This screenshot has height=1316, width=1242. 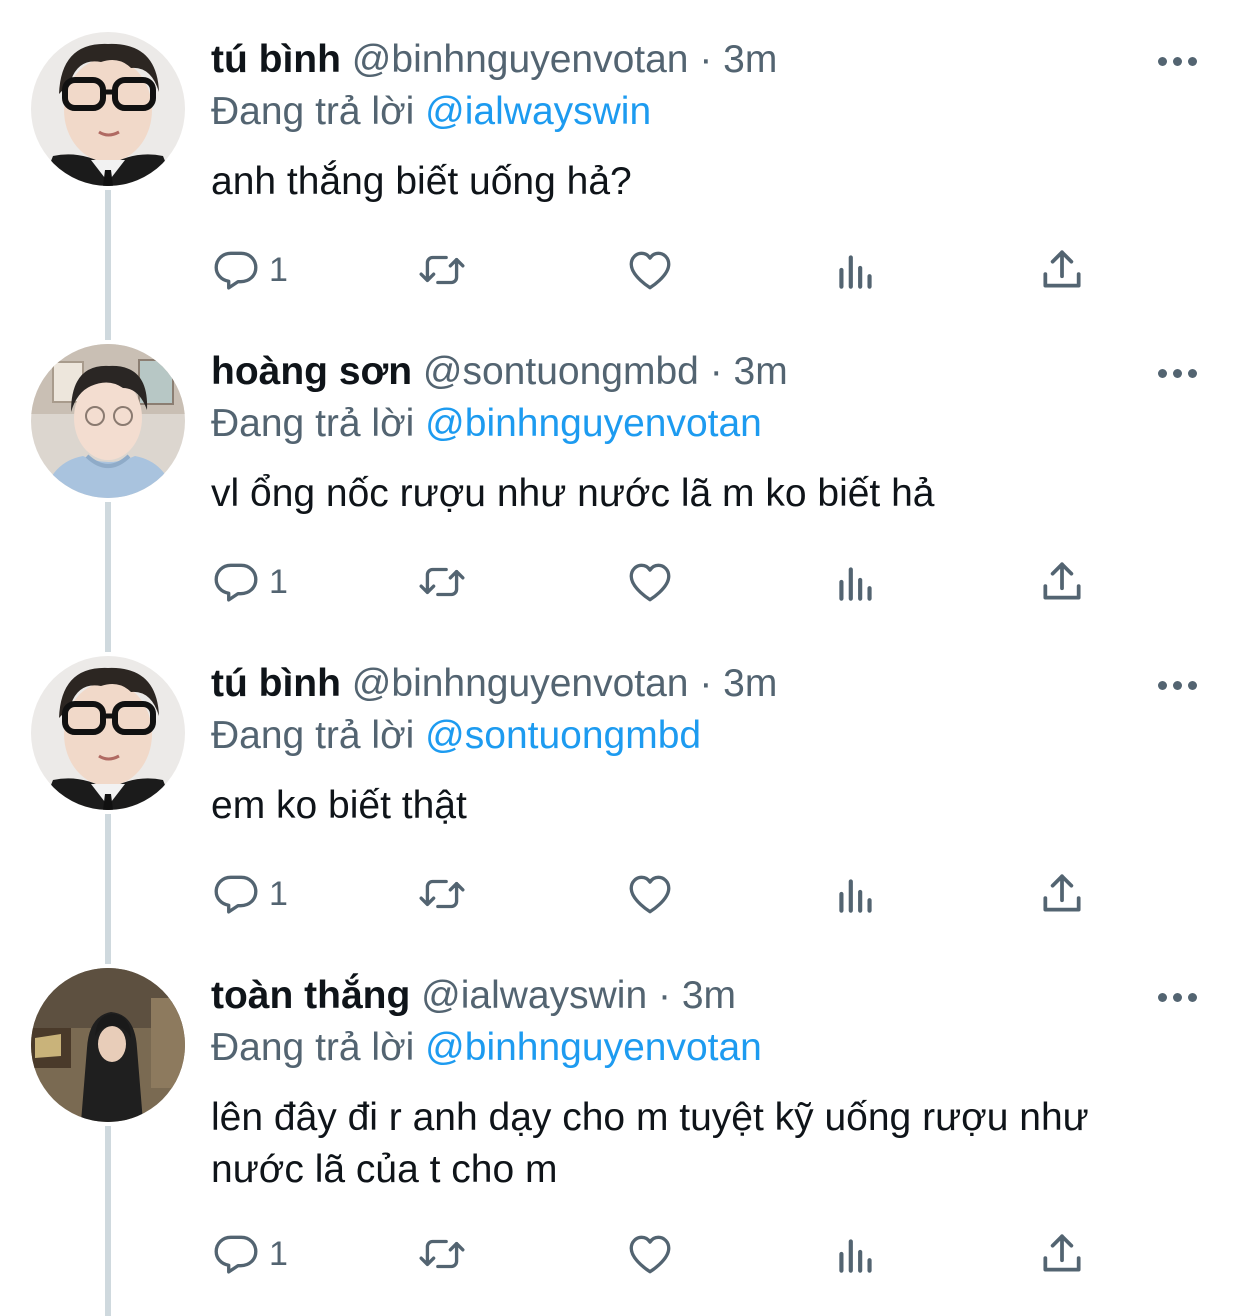 What do you see at coordinates (573, 493) in the screenshot?
I see `tweet-text: vl ổng nốc rượu như nước lã m ko biết hả` at bounding box center [573, 493].